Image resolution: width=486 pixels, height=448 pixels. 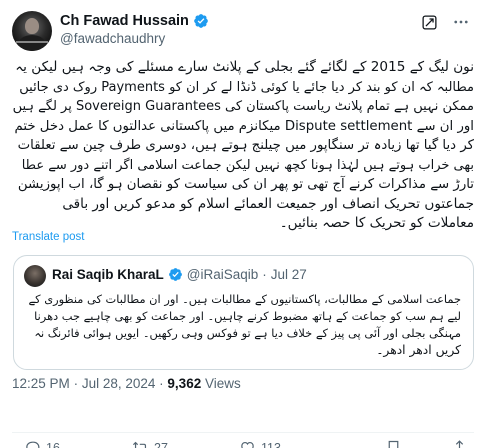 I want to click on grok-icon, so click(x=429, y=22).